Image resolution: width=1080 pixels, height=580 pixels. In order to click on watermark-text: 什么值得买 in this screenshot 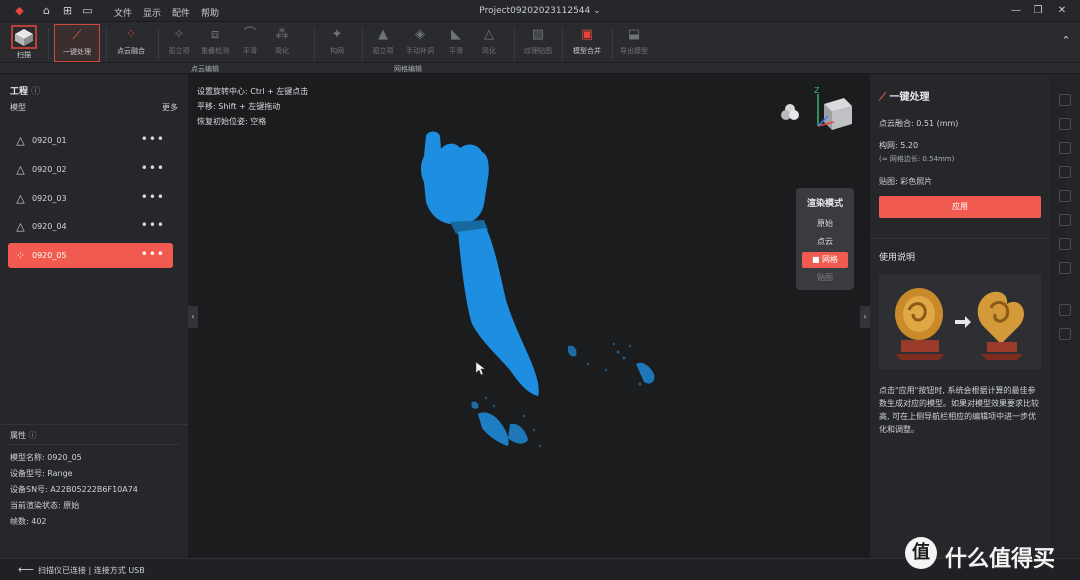, I will do `click(1000, 559)`.